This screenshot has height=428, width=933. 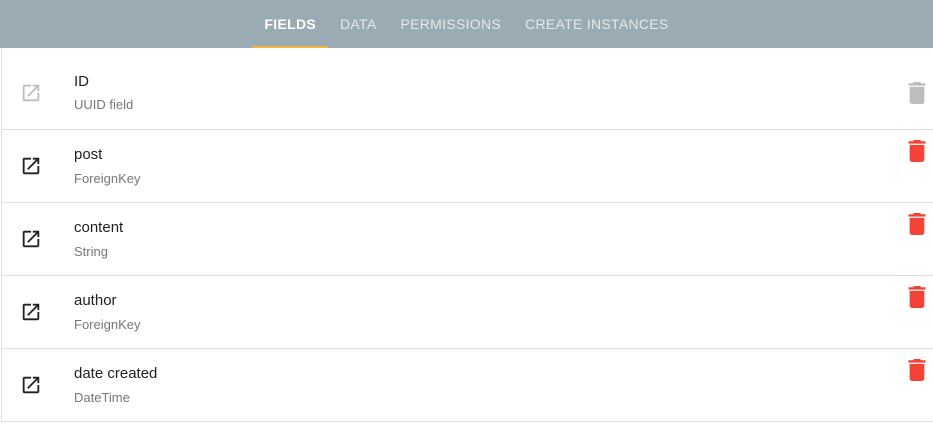 What do you see at coordinates (450, 24) in the screenshot?
I see `tab-permissions: PERMISSIONS` at bounding box center [450, 24].